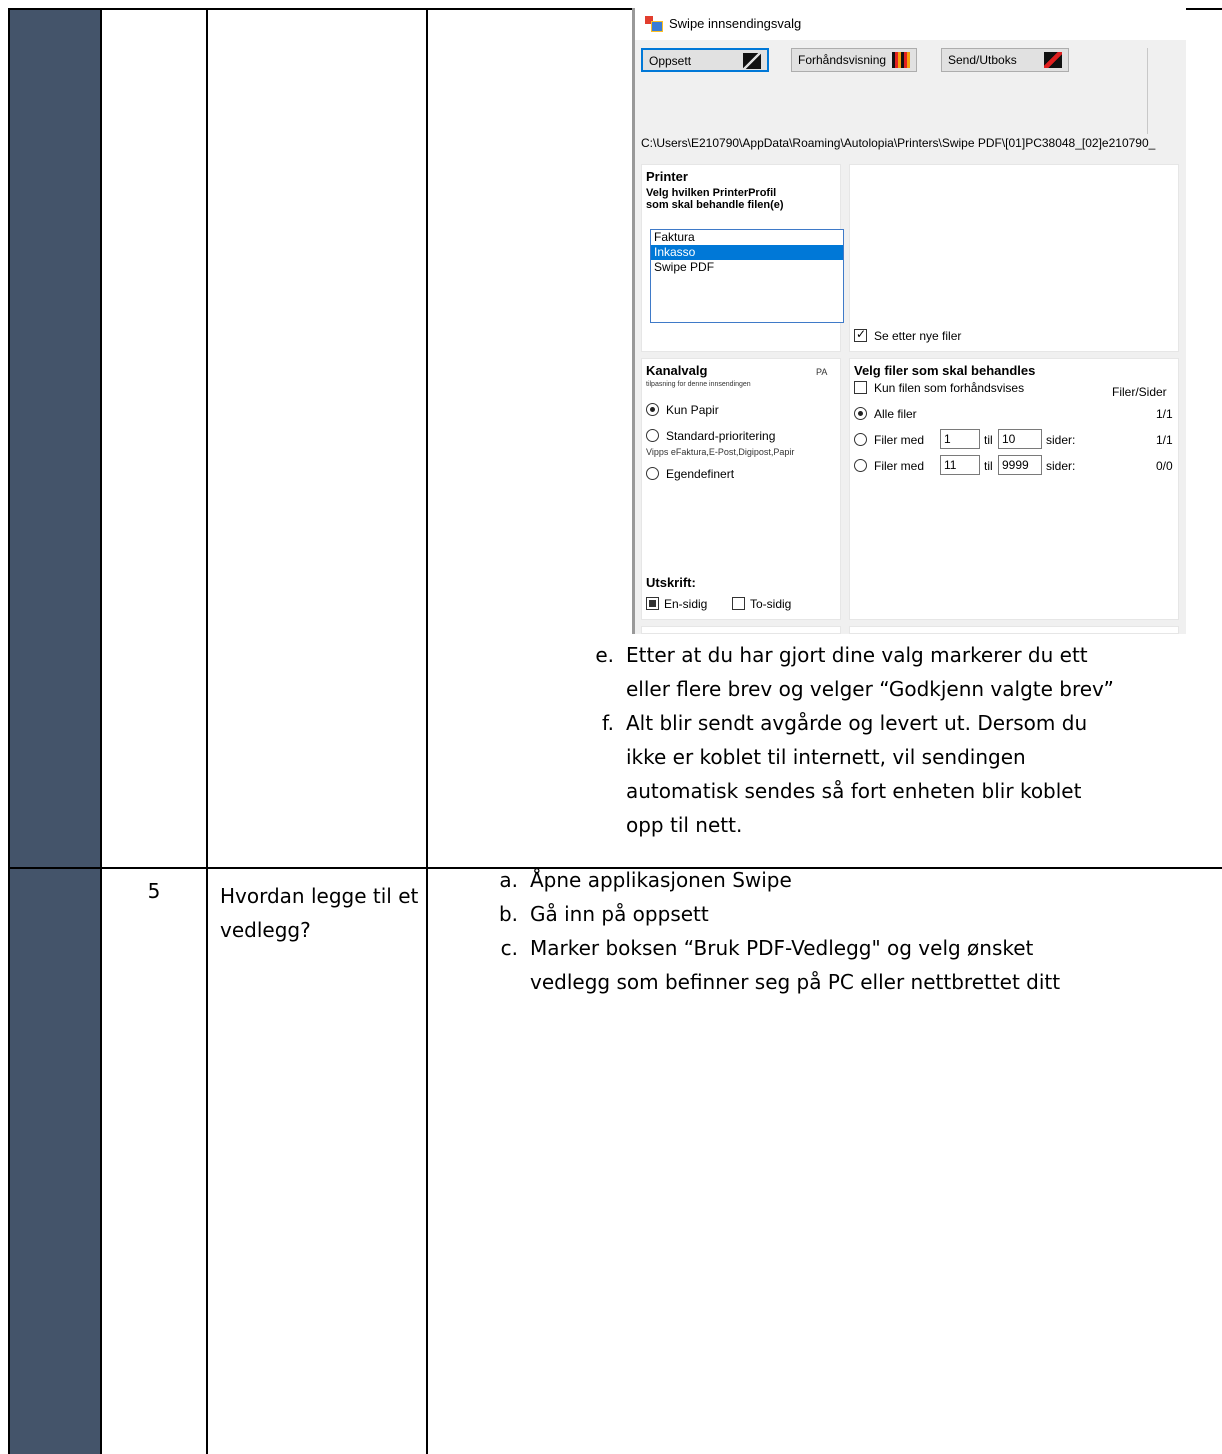 The image size is (1222, 1454). What do you see at coordinates (319, 913) in the screenshot?
I see `question-text: Hvordan legge til et vedlegg?` at bounding box center [319, 913].